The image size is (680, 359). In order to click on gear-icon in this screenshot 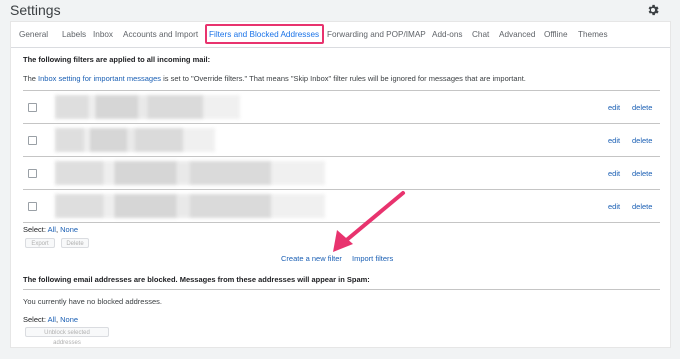, I will do `click(653, 10)`.